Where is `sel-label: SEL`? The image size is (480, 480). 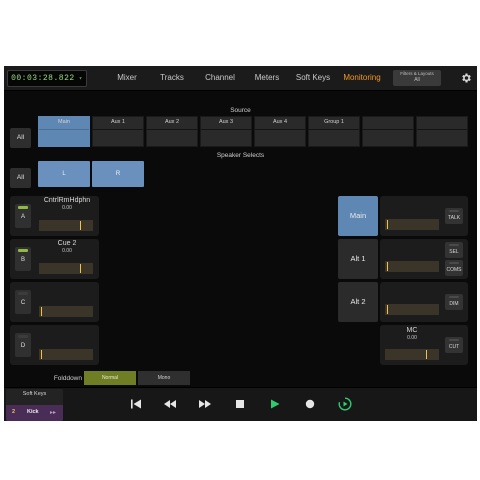 sel-label: SEL is located at coordinates (454, 252).